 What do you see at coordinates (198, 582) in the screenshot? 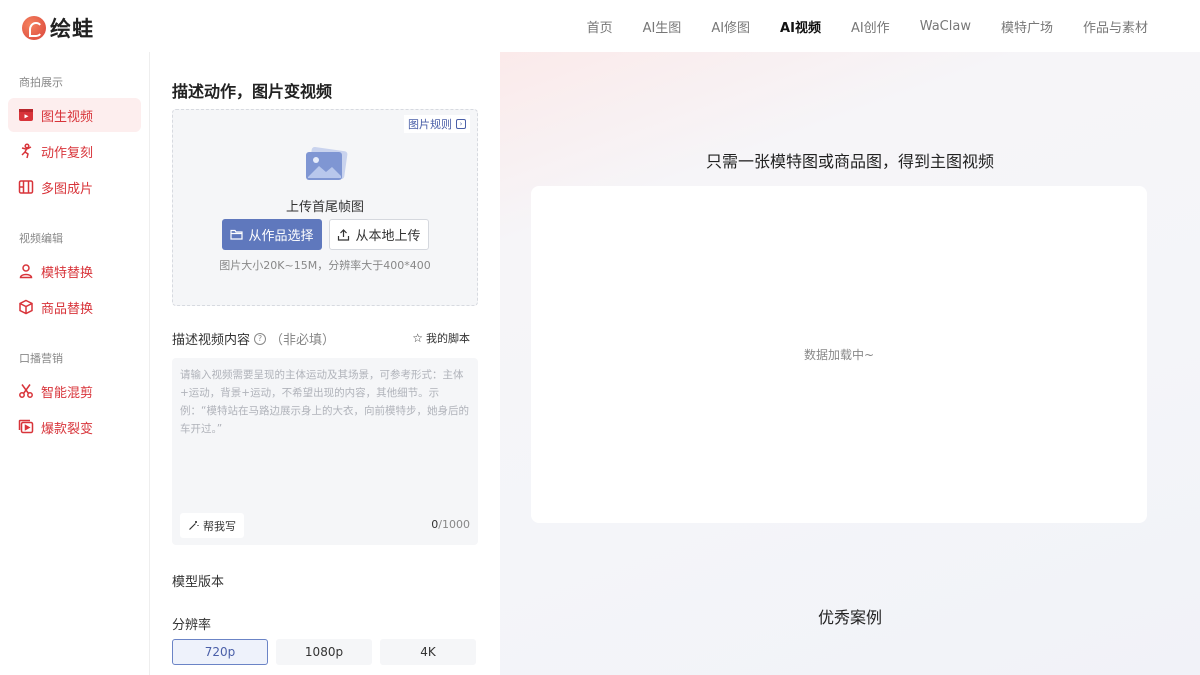
I see `model-version-label: 模型版本` at bounding box center [198, 582].